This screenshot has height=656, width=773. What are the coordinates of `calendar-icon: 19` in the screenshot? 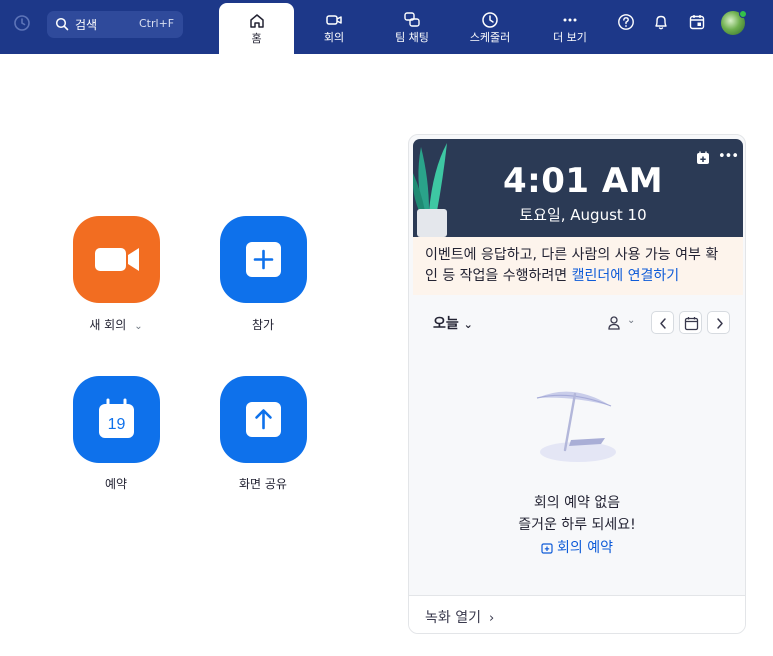 It's located at (116, 418).